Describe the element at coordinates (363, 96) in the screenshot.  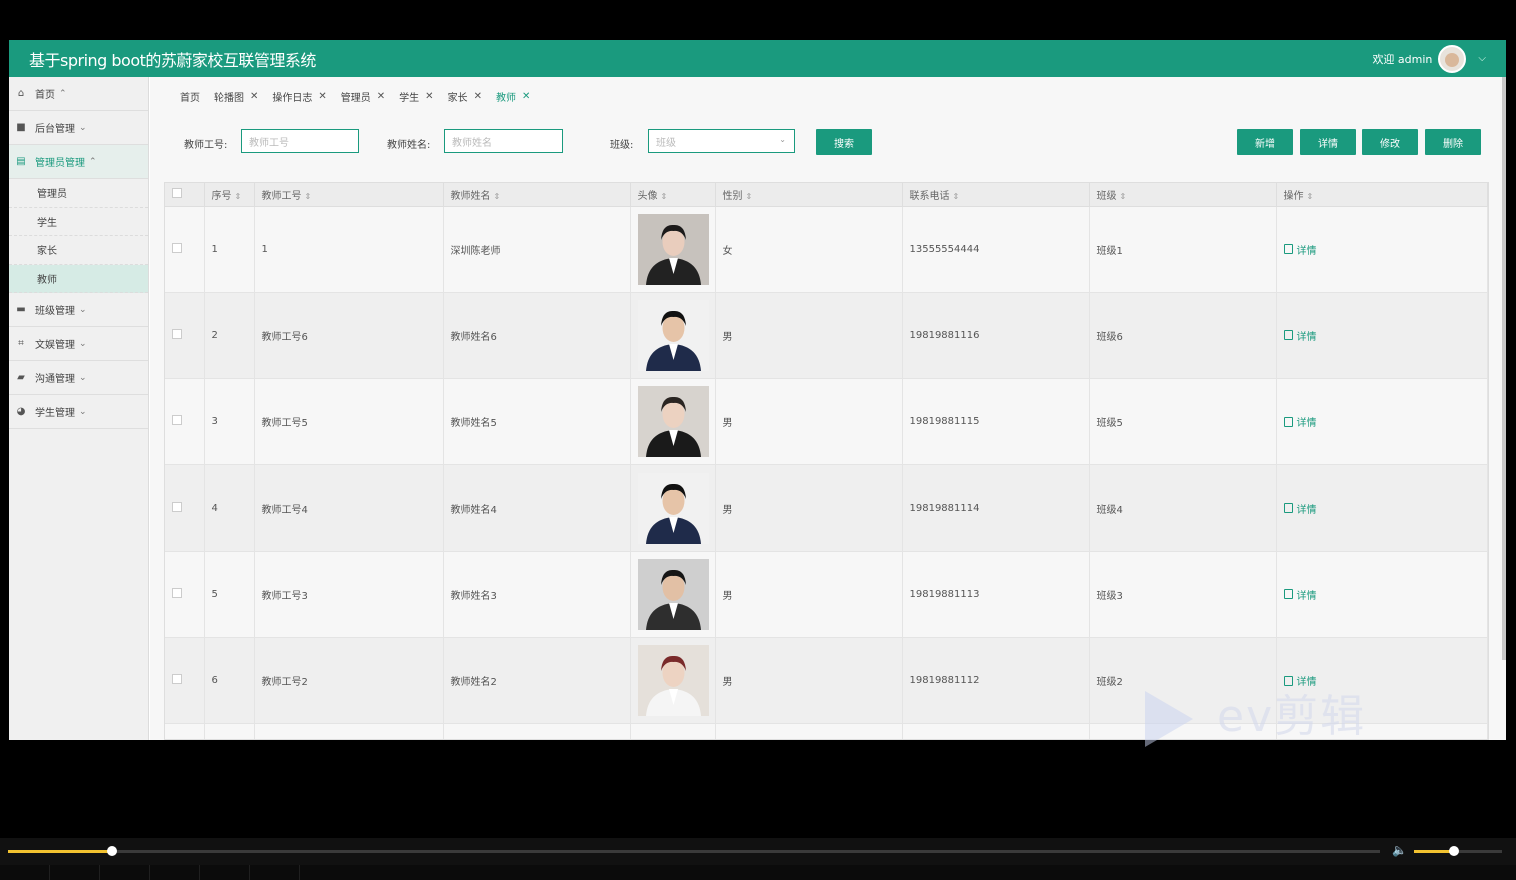
I see `tab-admin: 管理员 ✕` at that location.